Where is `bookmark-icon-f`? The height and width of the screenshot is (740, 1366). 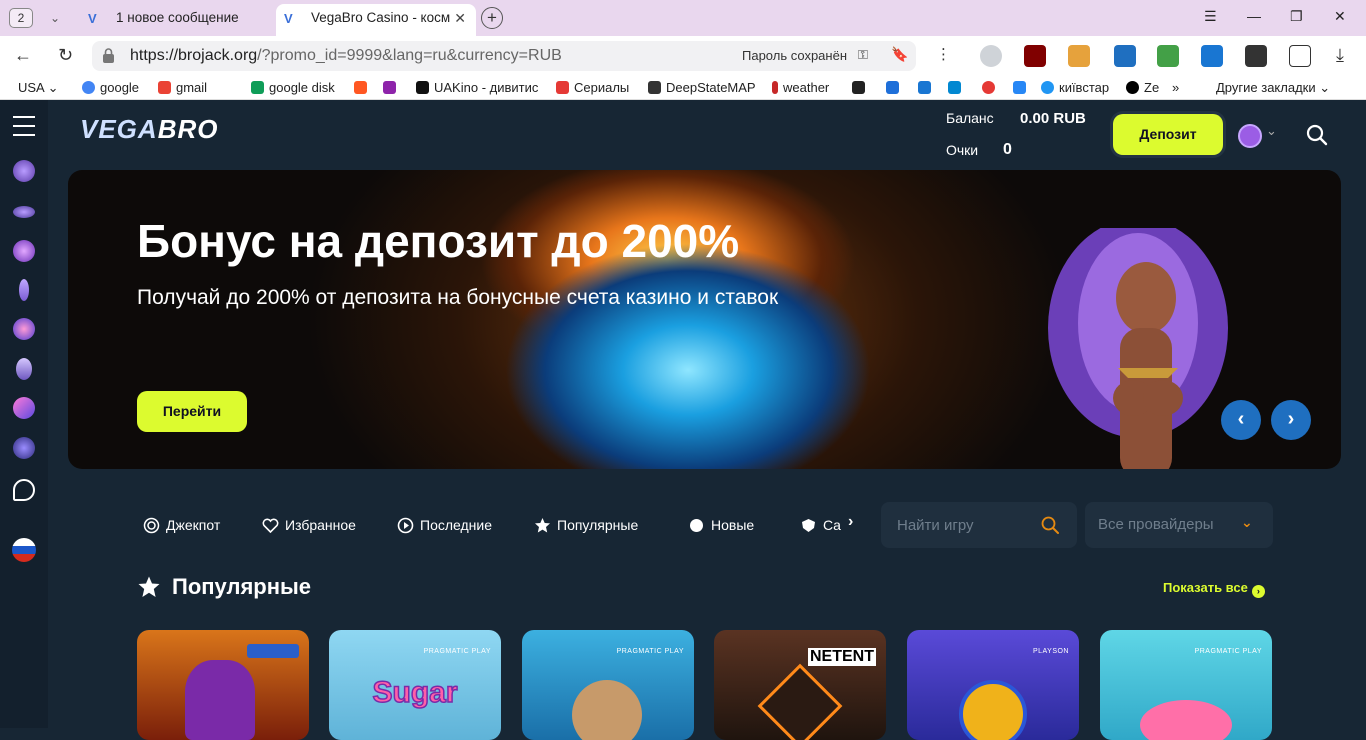 bookmark-icon-f is located at coordinates (363, 87).